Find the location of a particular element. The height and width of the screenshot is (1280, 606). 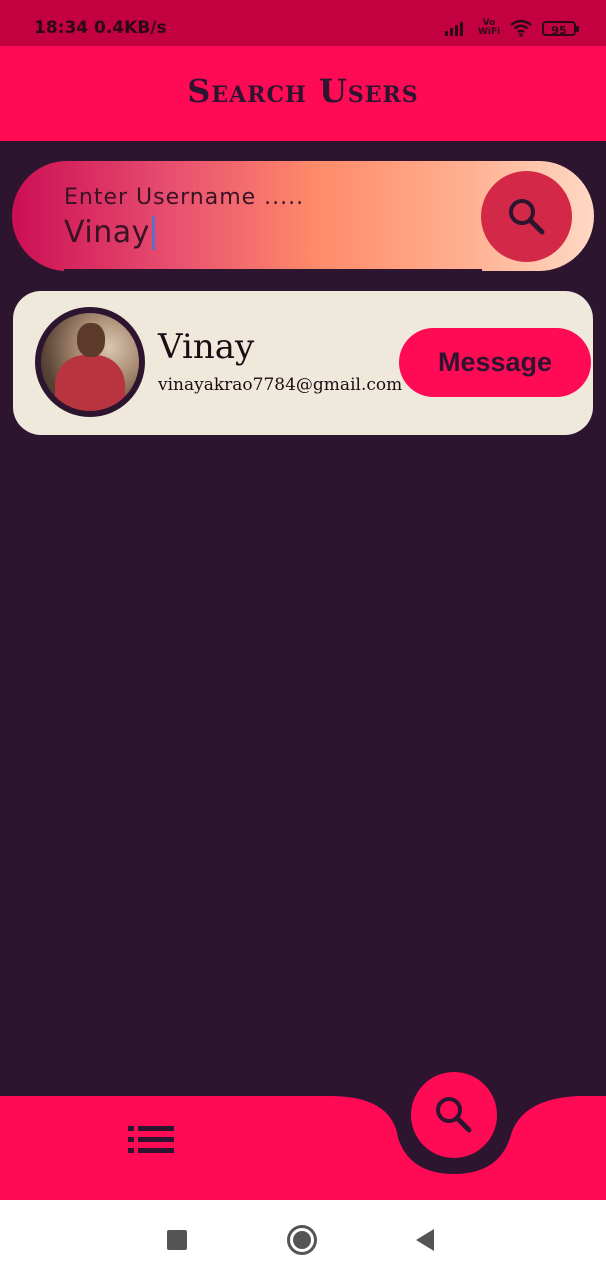

search-box: Enter Username ..... Vinay is located at coordinates (303, 216).